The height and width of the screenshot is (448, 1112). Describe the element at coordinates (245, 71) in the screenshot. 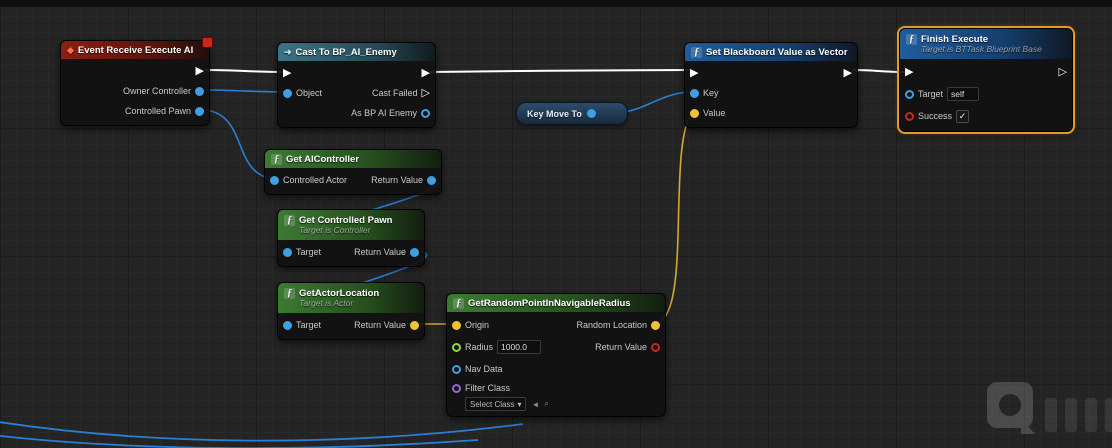

I see `wire-exec-event-to-cast` at that location.